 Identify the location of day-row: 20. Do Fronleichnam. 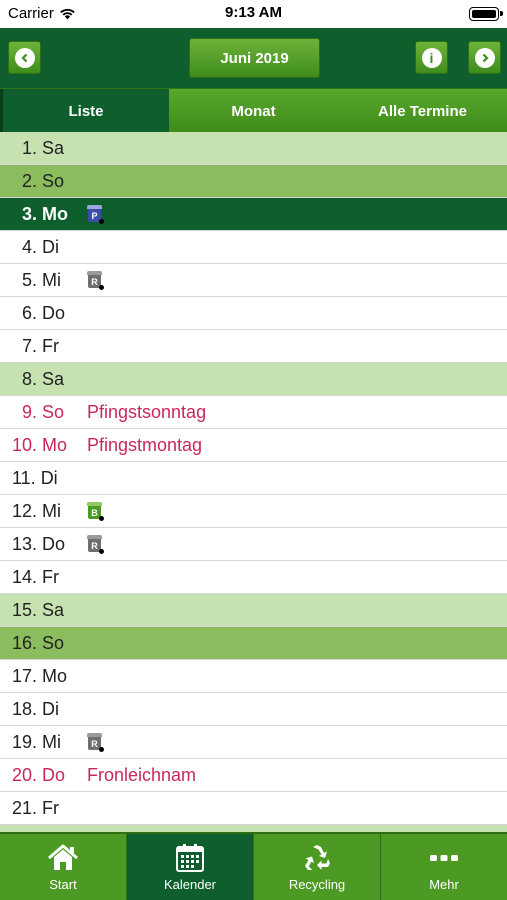
(253, 775).